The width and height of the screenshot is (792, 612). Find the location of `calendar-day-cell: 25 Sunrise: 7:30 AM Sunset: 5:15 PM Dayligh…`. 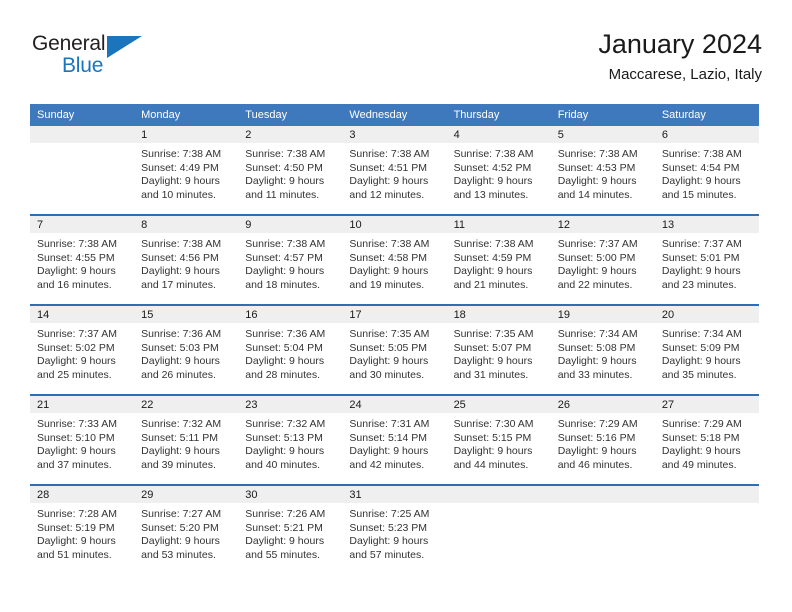

calendar-day-cell: 25 Sunrise: 7:30 AM Sunset: 5:15 PM Dayligh… is located at coordinates (498, 439).